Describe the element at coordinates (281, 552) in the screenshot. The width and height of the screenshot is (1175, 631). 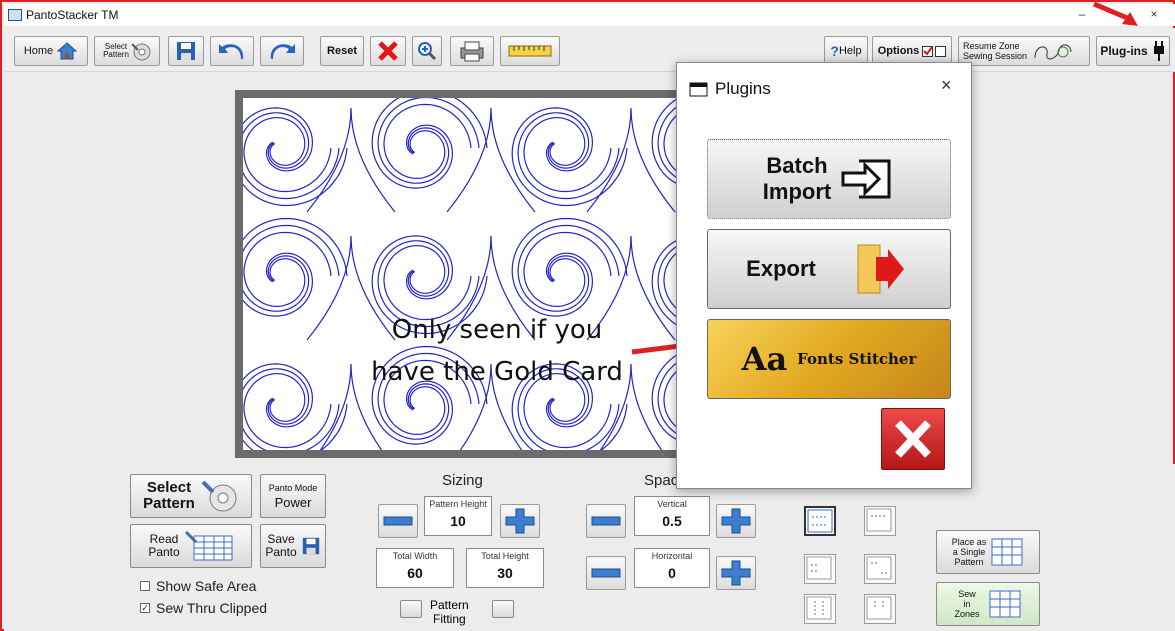
I see `save-panto-label-2: Panto` at that location.